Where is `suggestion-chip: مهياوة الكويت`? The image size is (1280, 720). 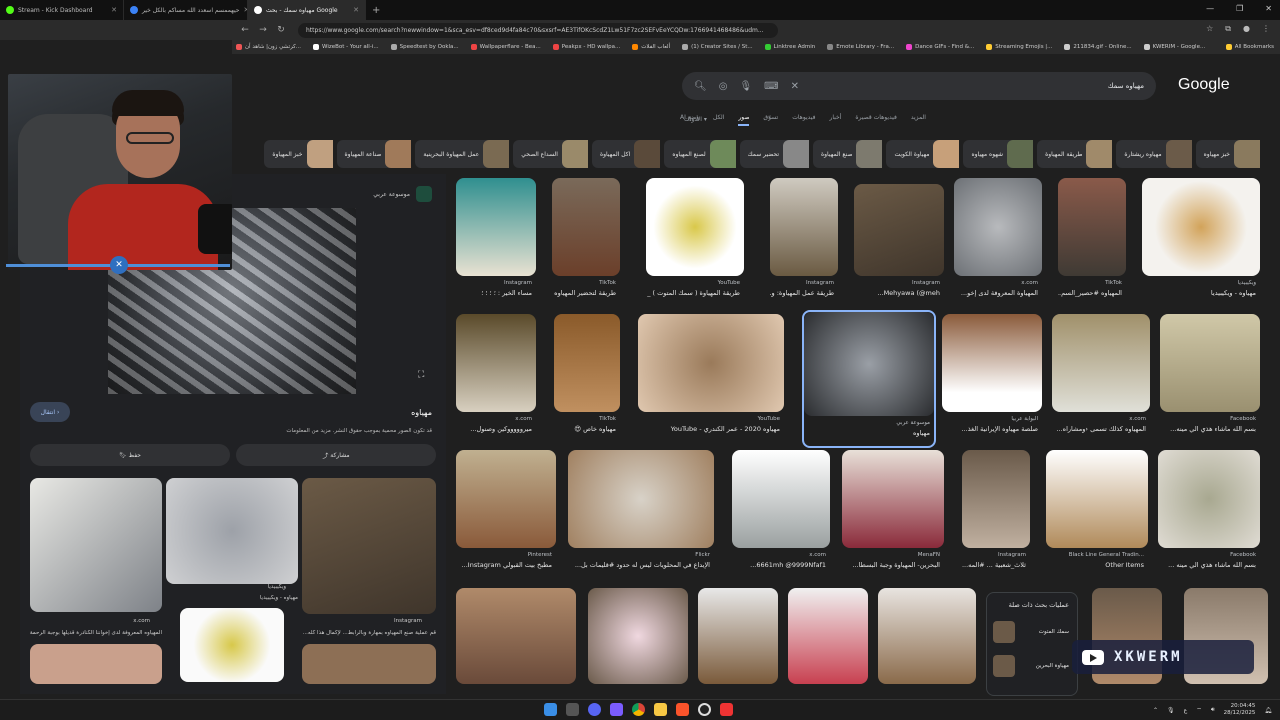 suggestion-chip: مهياوة الكويت is located at coordinates (923, 154).